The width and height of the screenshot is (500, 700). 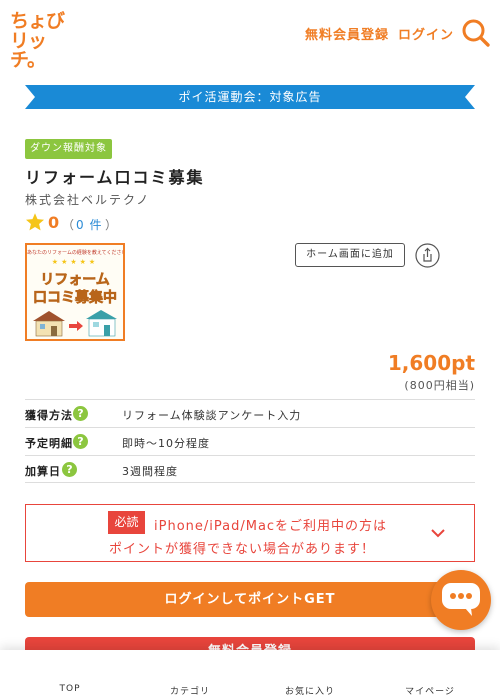 I want to click on houses-illustration, so click(x=75, y=323).